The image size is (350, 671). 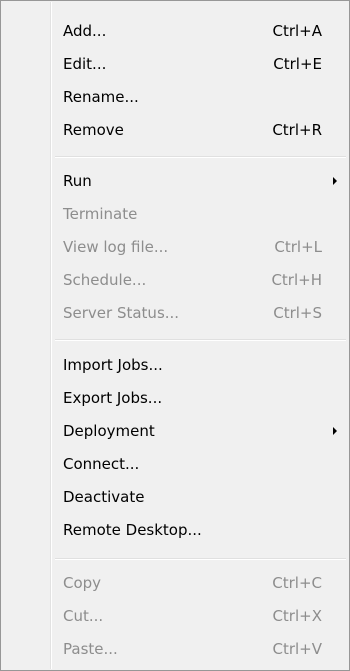 I want to click on menu-item-paste: Paste... Ctrl+V, so click(x=175, y=649).